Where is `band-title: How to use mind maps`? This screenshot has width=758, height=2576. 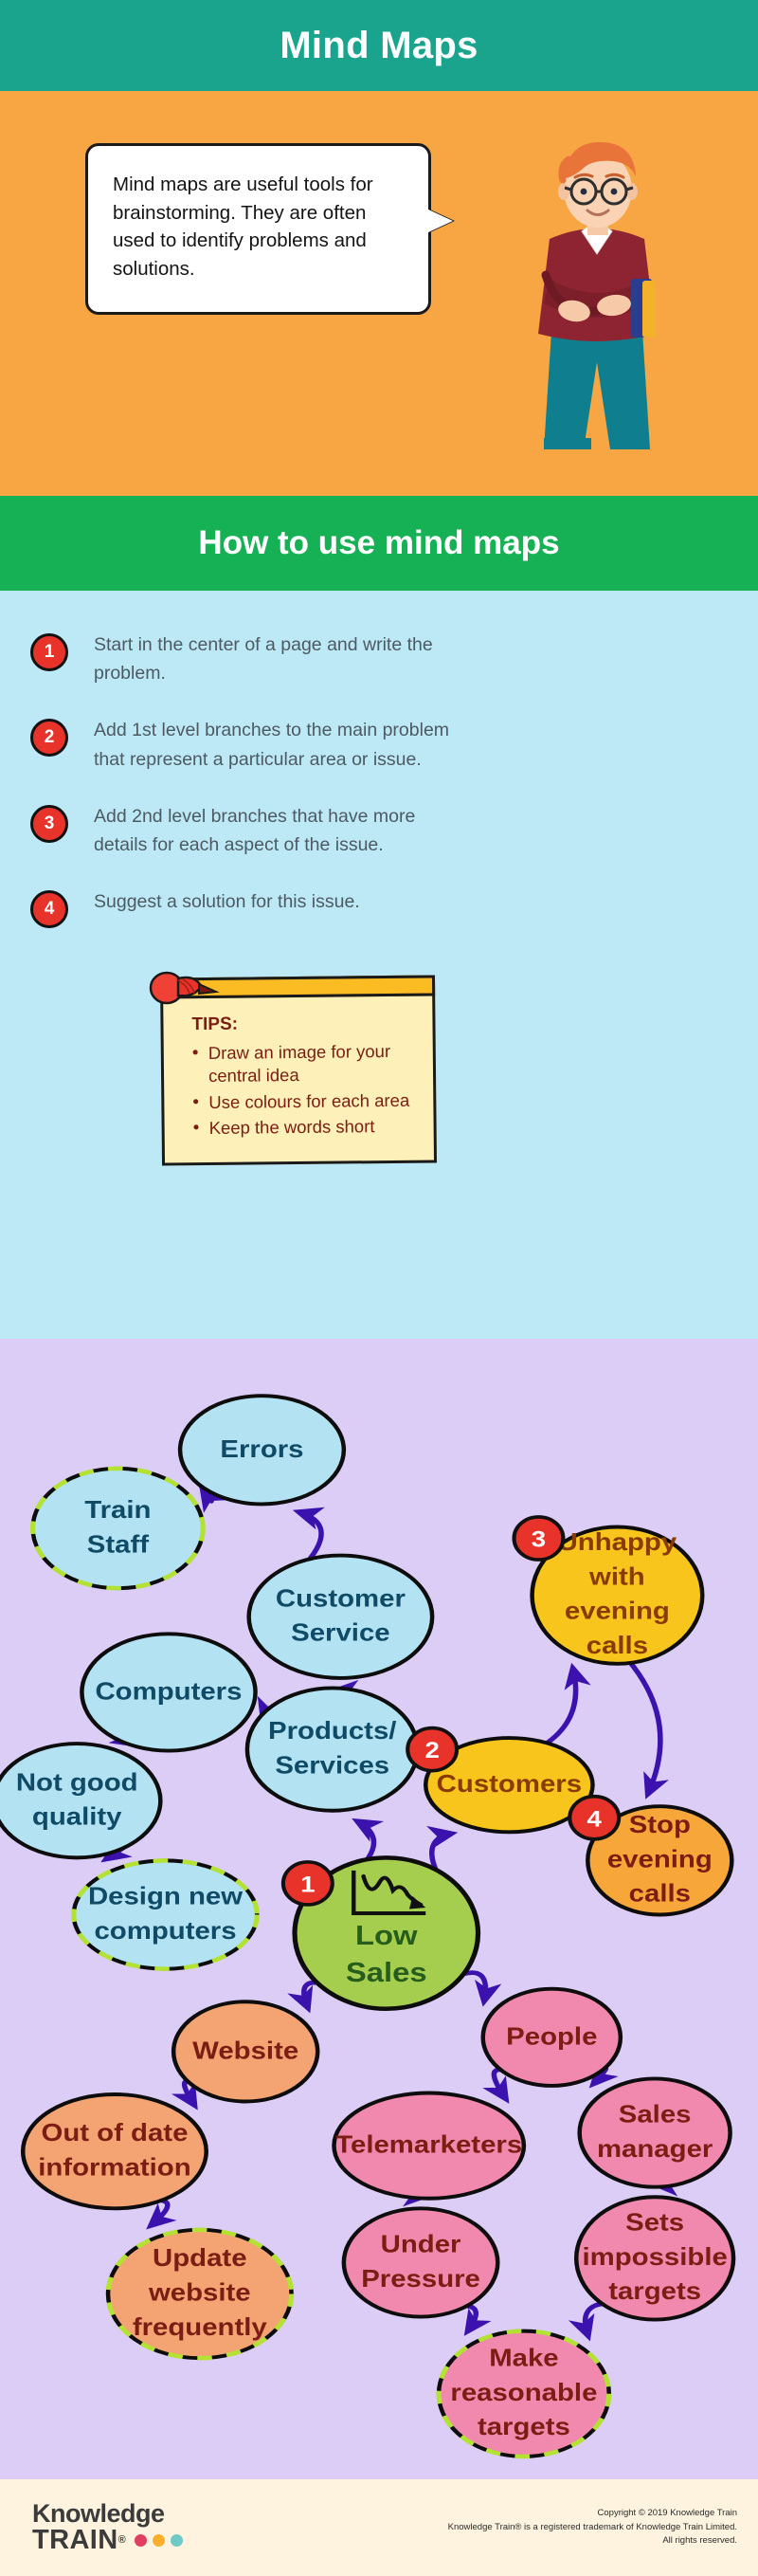
band-title: How to use mind maps is located at coordinates (379, 542).